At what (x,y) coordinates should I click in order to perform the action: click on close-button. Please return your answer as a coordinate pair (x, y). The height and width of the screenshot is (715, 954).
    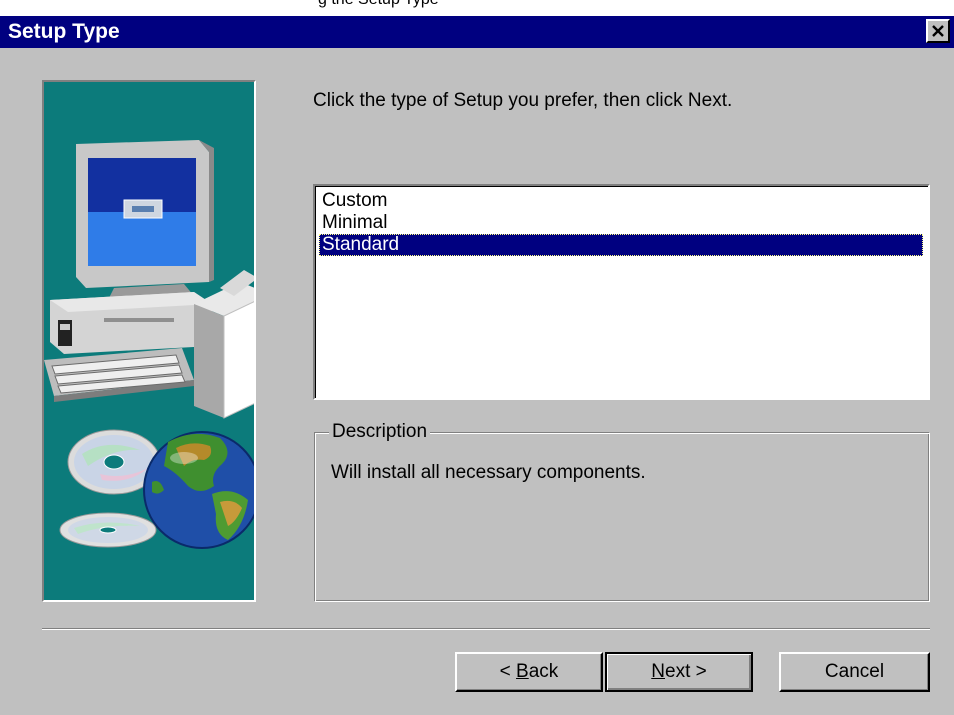
    Looking at the image, I should click on (938, 31).